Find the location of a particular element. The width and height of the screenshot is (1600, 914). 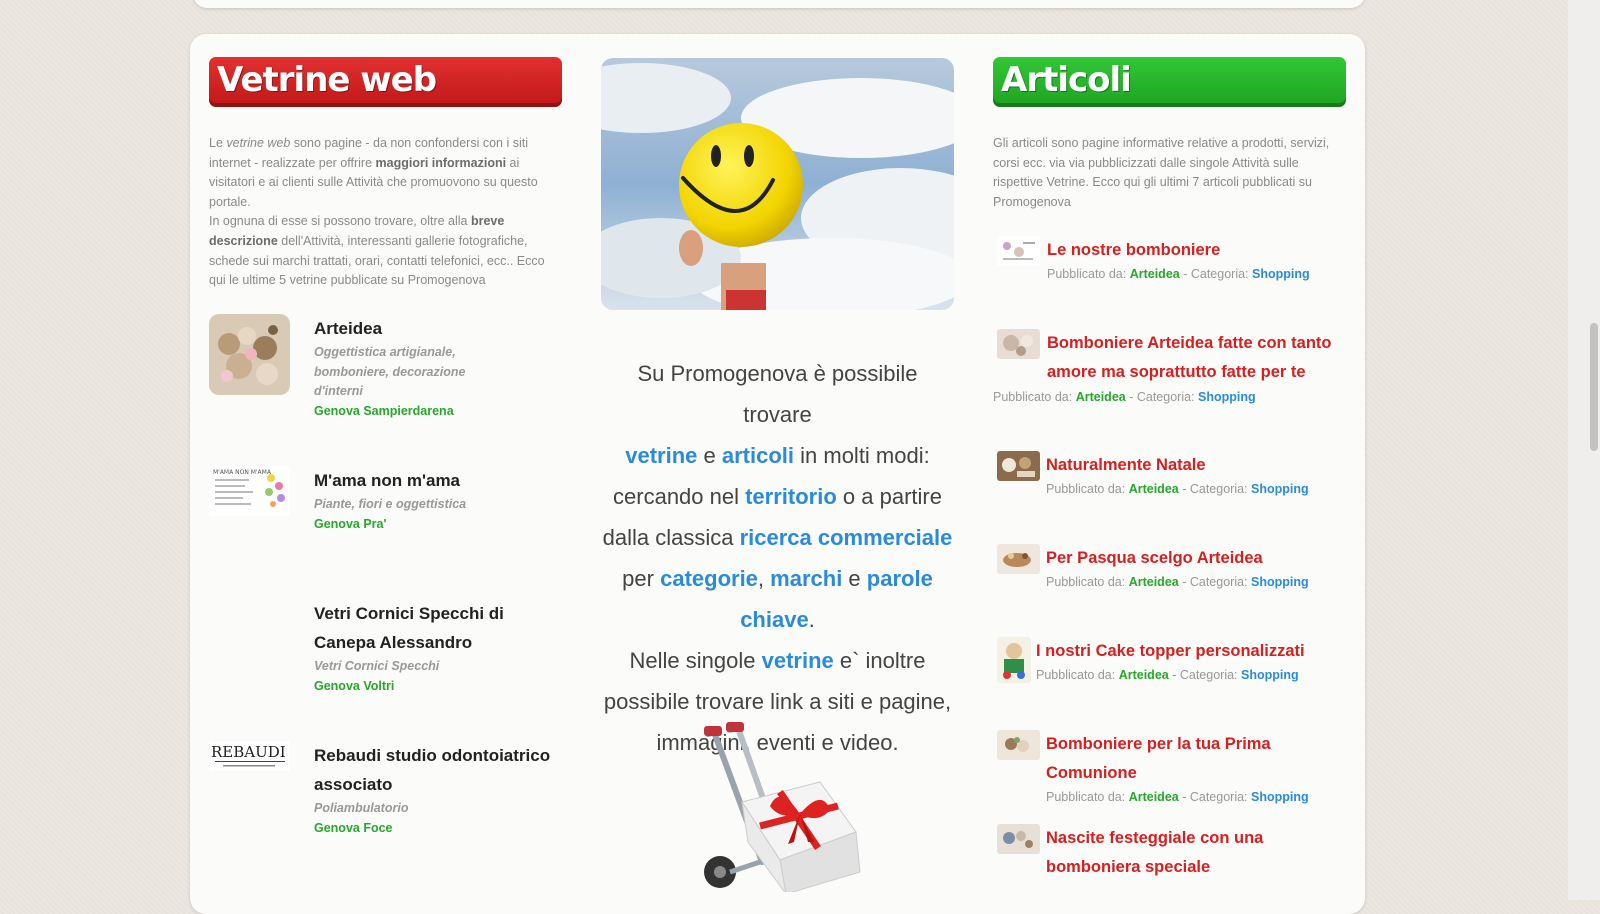

mama-logo-text: M'AMA NON M'AMA is located at coordinates (242, 472).